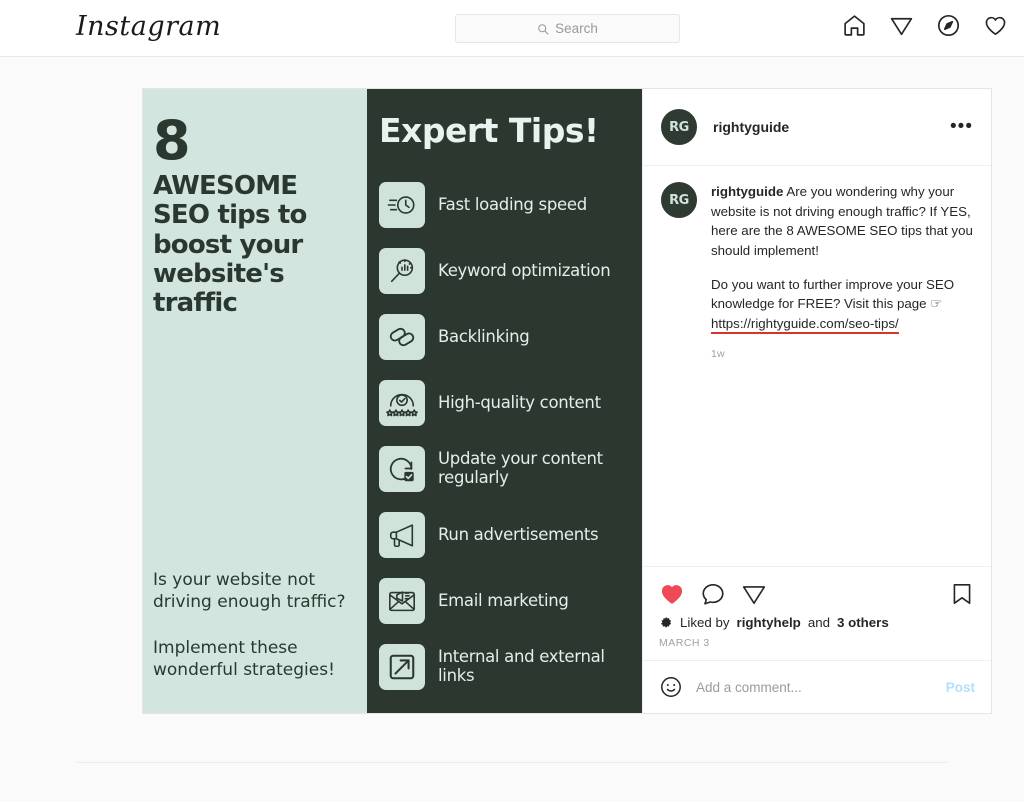  Describe the element at coordinates (519, 402) in the screenshot. I see `tip-label: High-quality content` at that location.